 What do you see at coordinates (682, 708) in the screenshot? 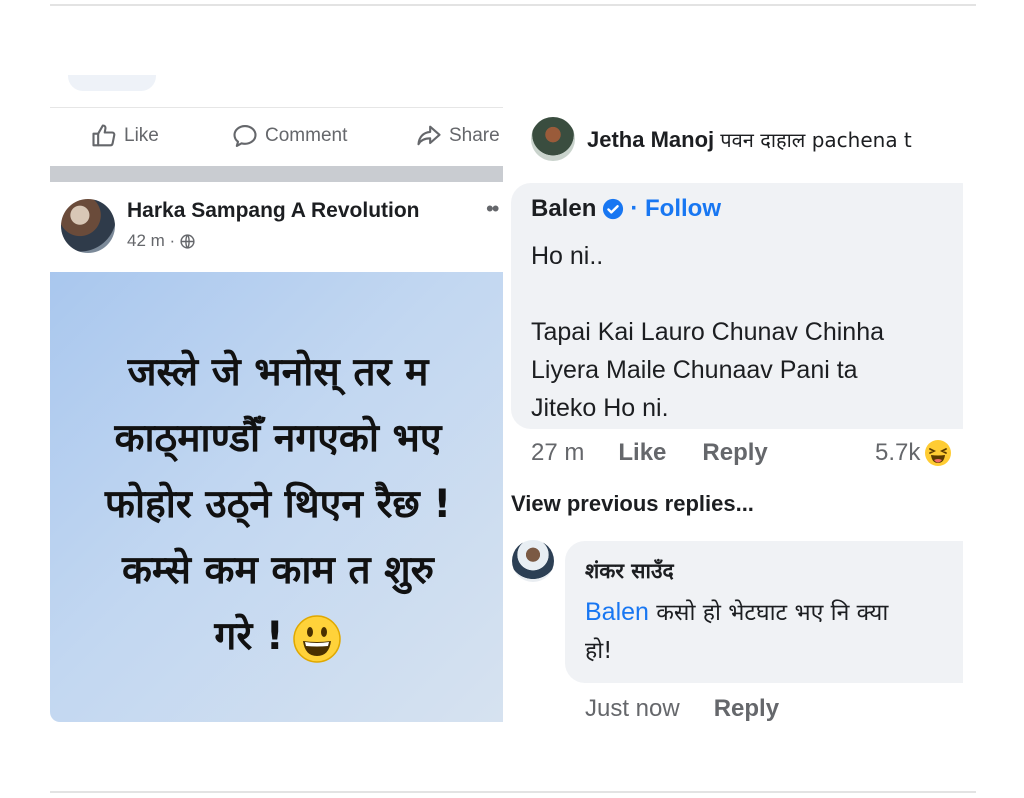
I see `shankar-reply-actions: Just now Reply` at bounding box center [682, 708].